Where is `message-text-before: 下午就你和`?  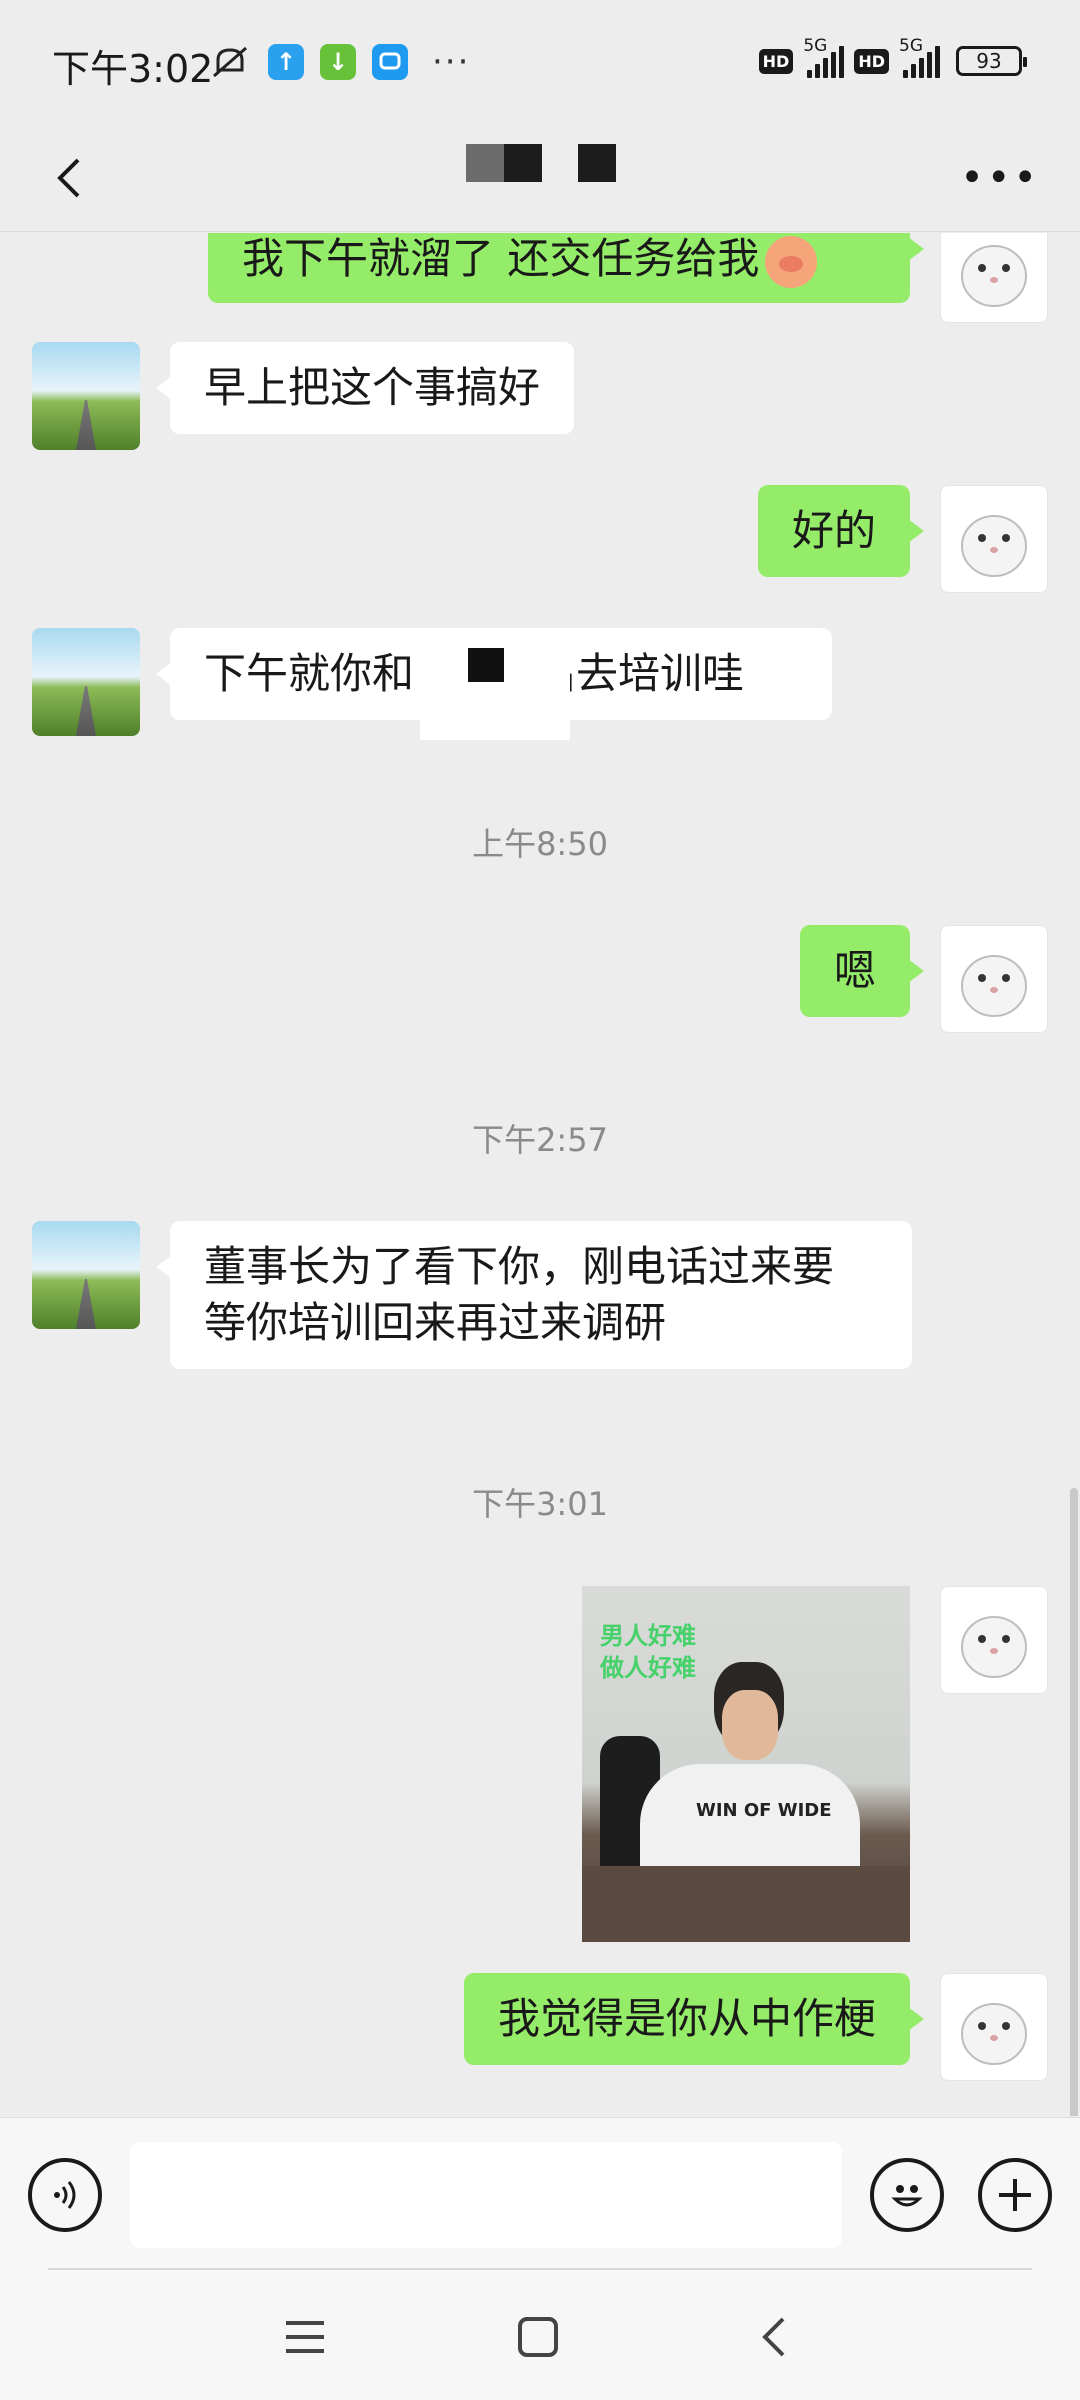
message-text-before: 下午就你和 is located at coordinates (309, 673).